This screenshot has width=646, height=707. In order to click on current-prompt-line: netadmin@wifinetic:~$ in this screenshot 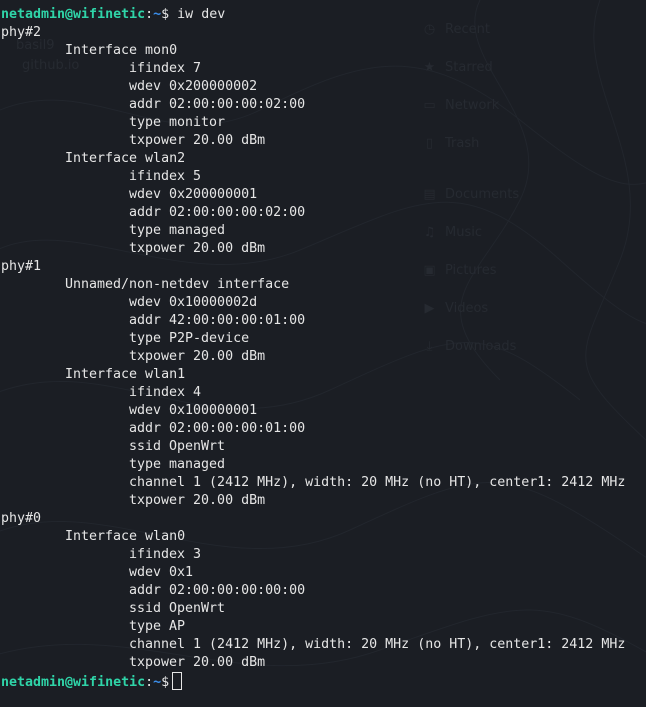, I will do `click(323, 681)`.